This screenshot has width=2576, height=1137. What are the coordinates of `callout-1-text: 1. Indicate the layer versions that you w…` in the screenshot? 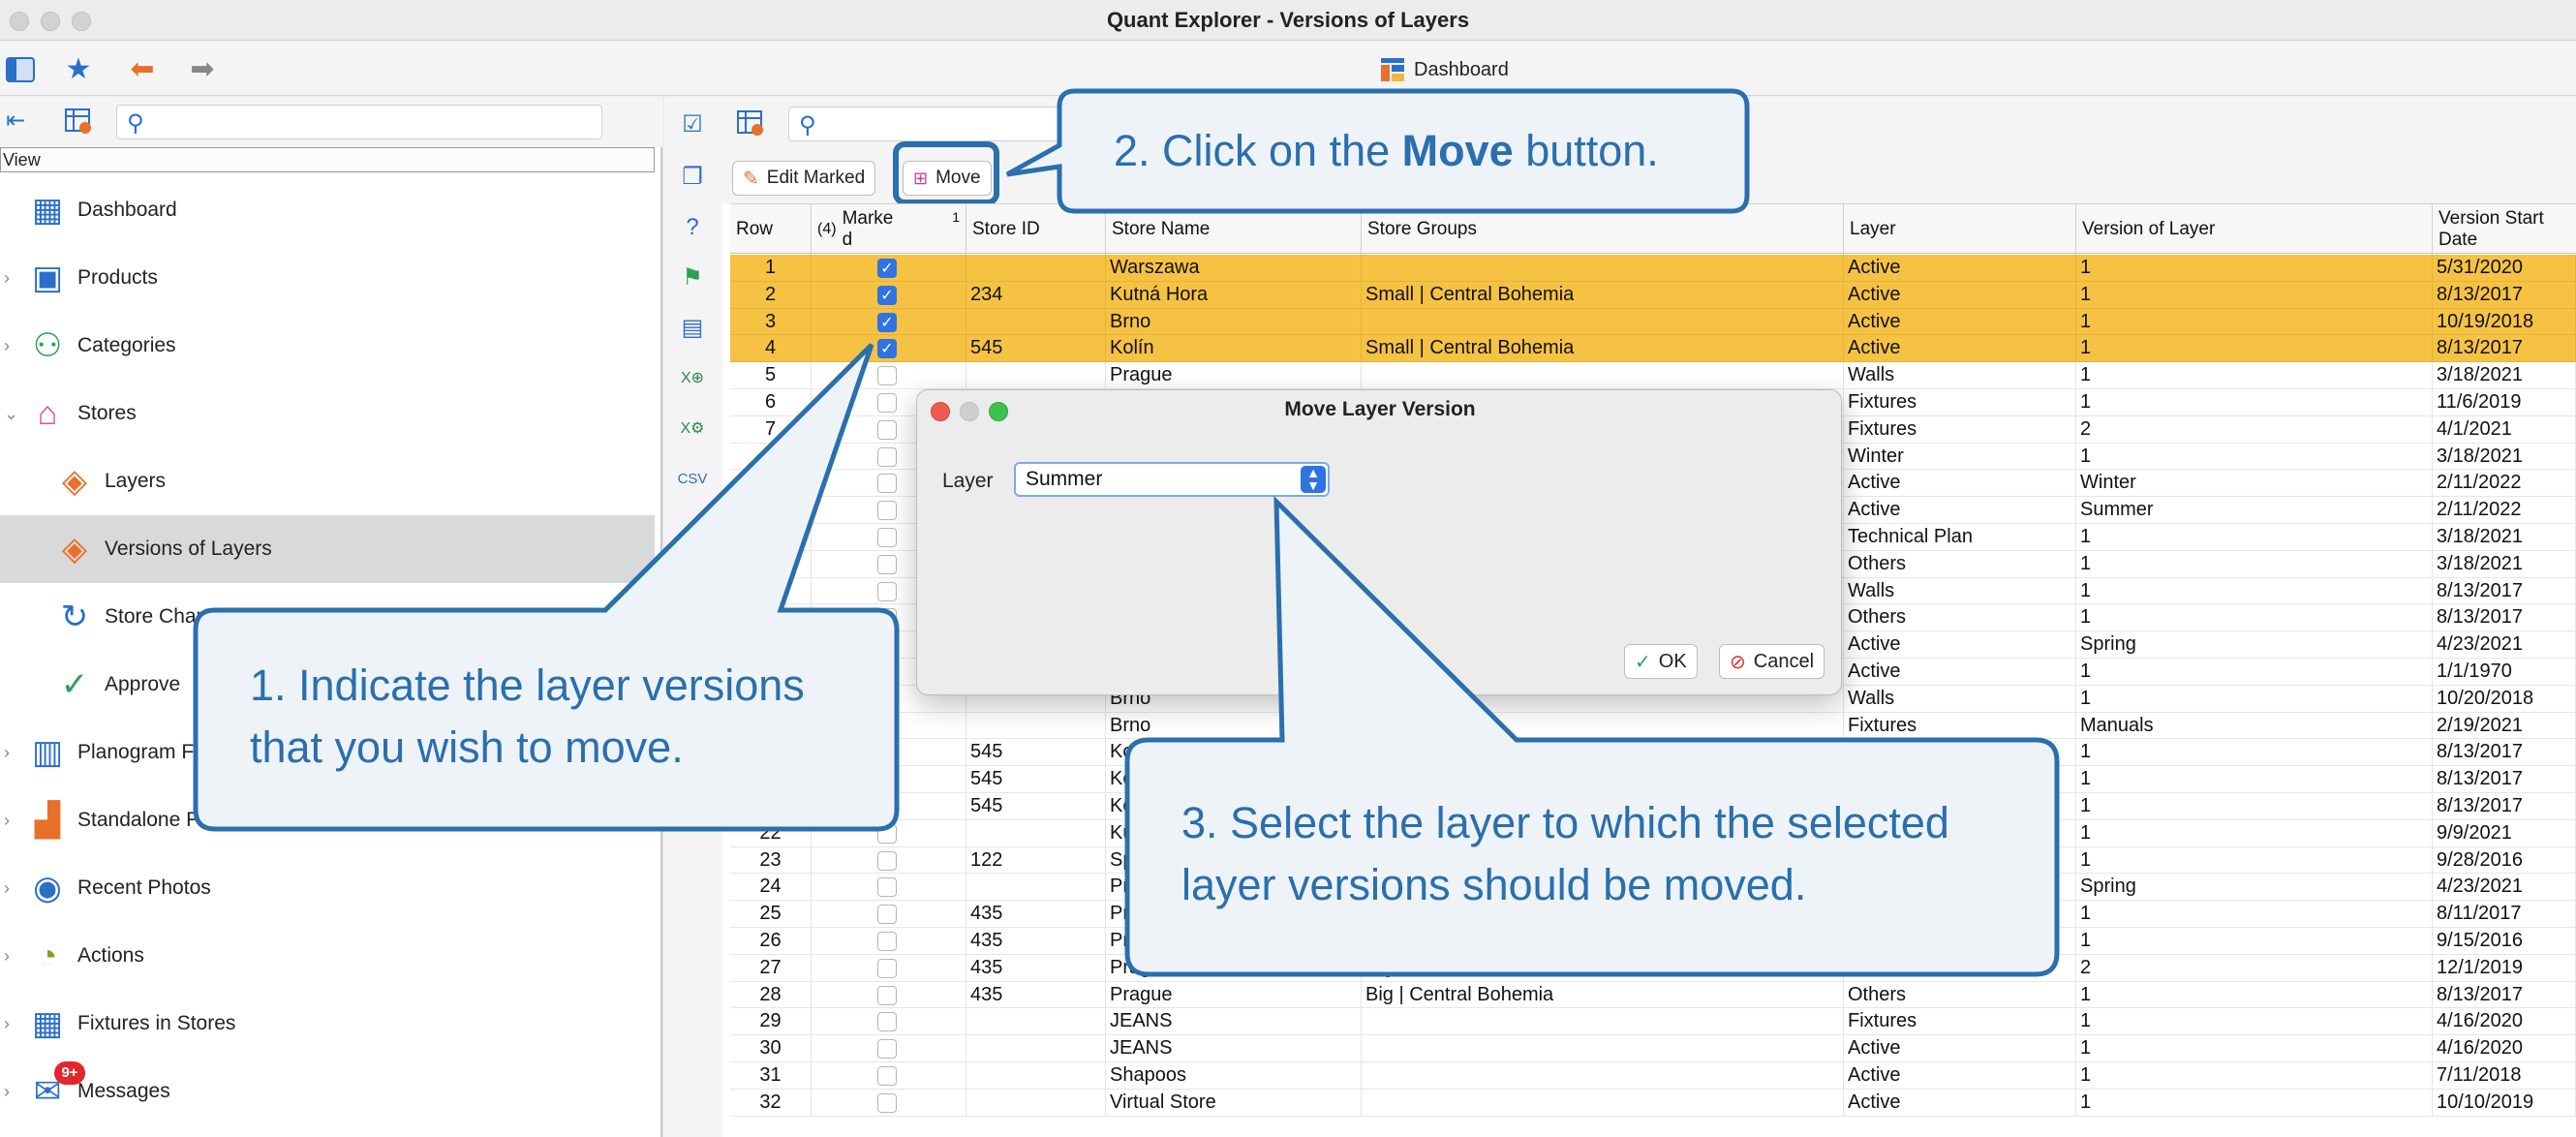 It's located at (527, 716).